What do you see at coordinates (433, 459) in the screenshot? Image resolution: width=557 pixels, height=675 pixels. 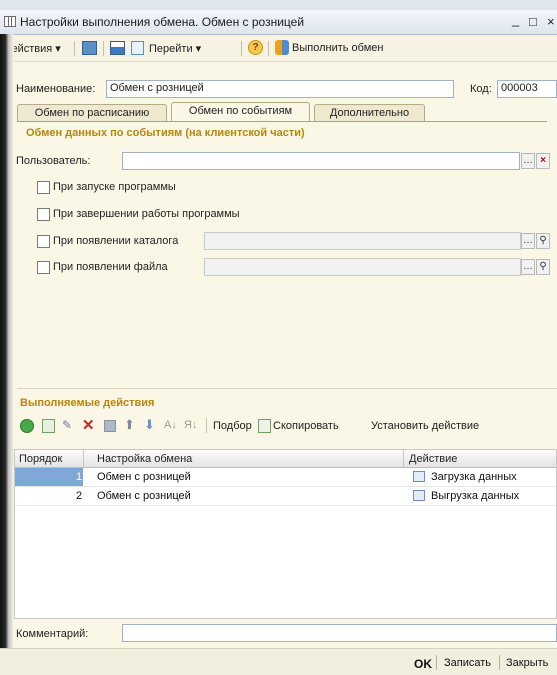 I see `column-action: Действие` at bounding box center [433, 459].